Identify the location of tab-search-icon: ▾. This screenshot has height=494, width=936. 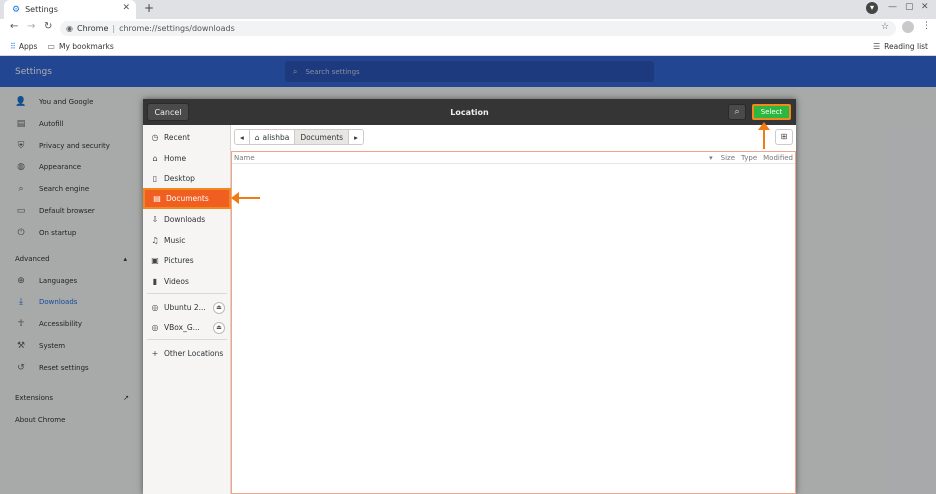
(872, 8).